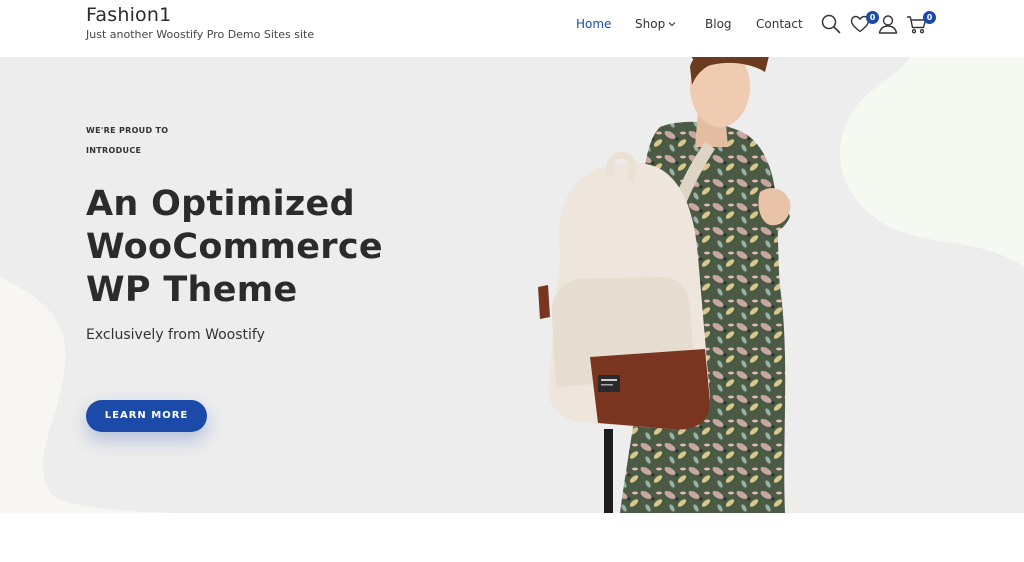 The height and width of the screenshot is (562, 1024). I want to click on cart-count-badge: 0, so click(929, 17).